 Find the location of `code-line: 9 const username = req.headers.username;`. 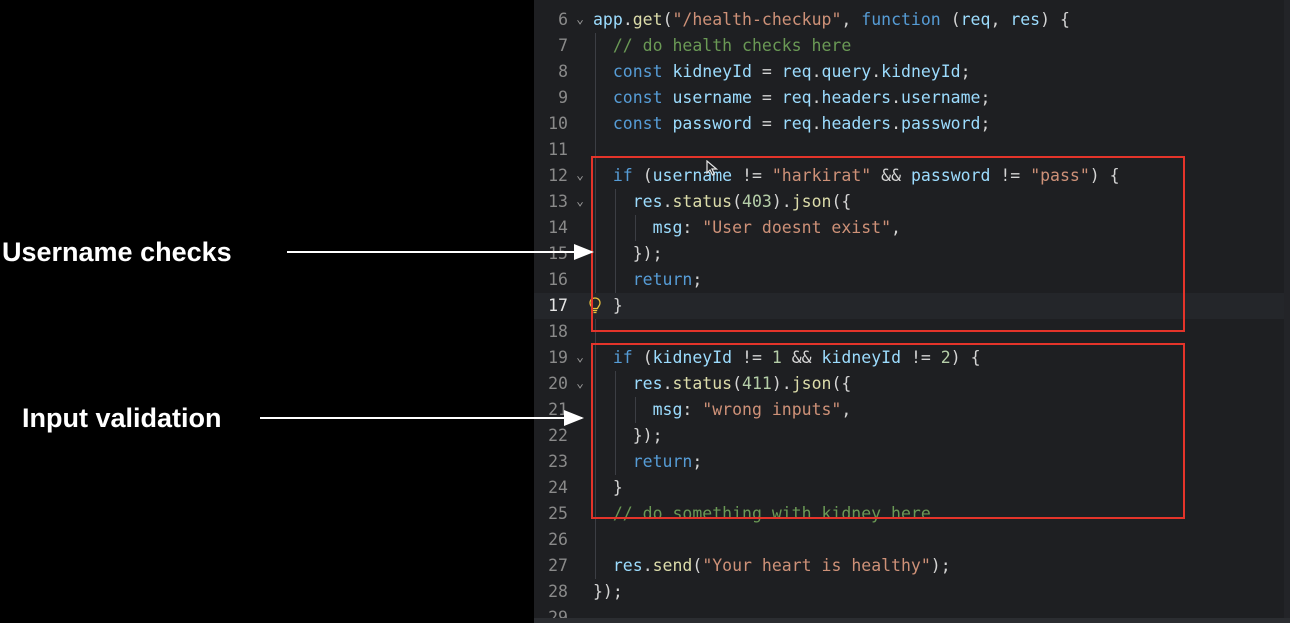

code-line: 9 const username = req.headers.username; is located at coordinates (912, 98).